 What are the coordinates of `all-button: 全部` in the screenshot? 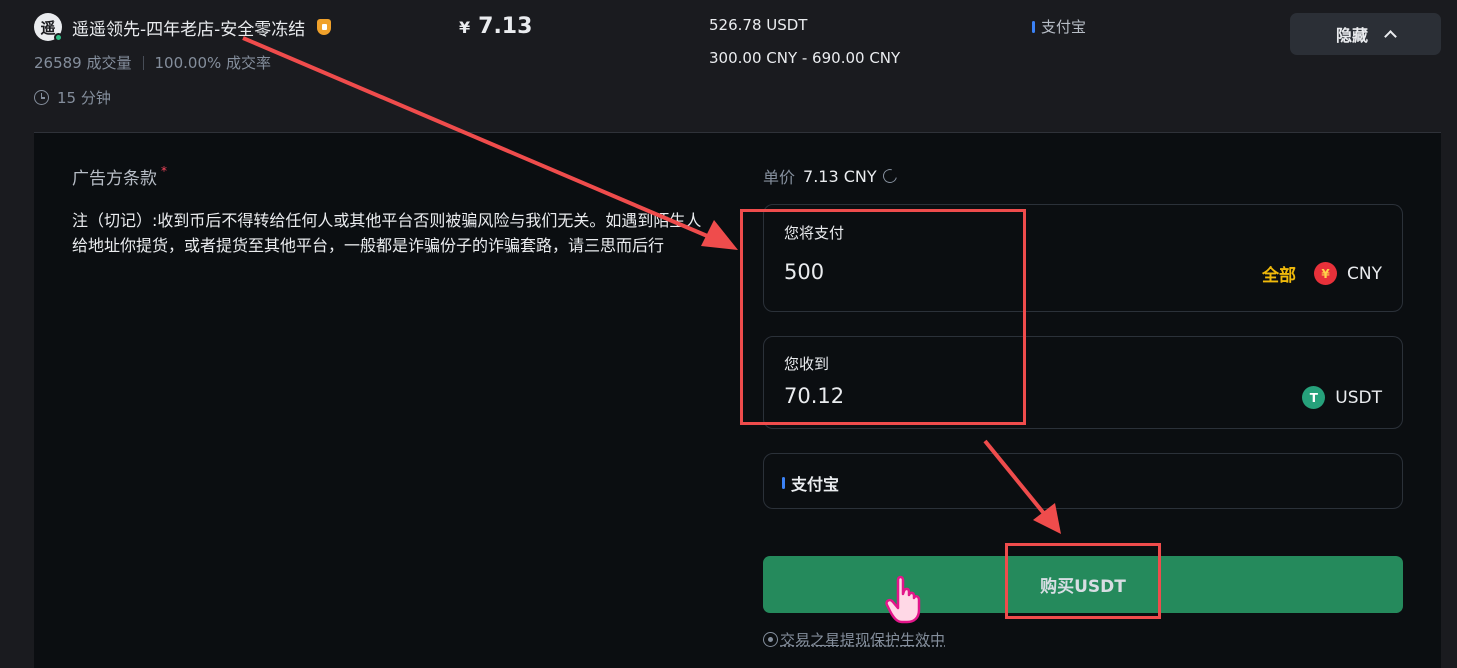 It's located at (1279, 273).